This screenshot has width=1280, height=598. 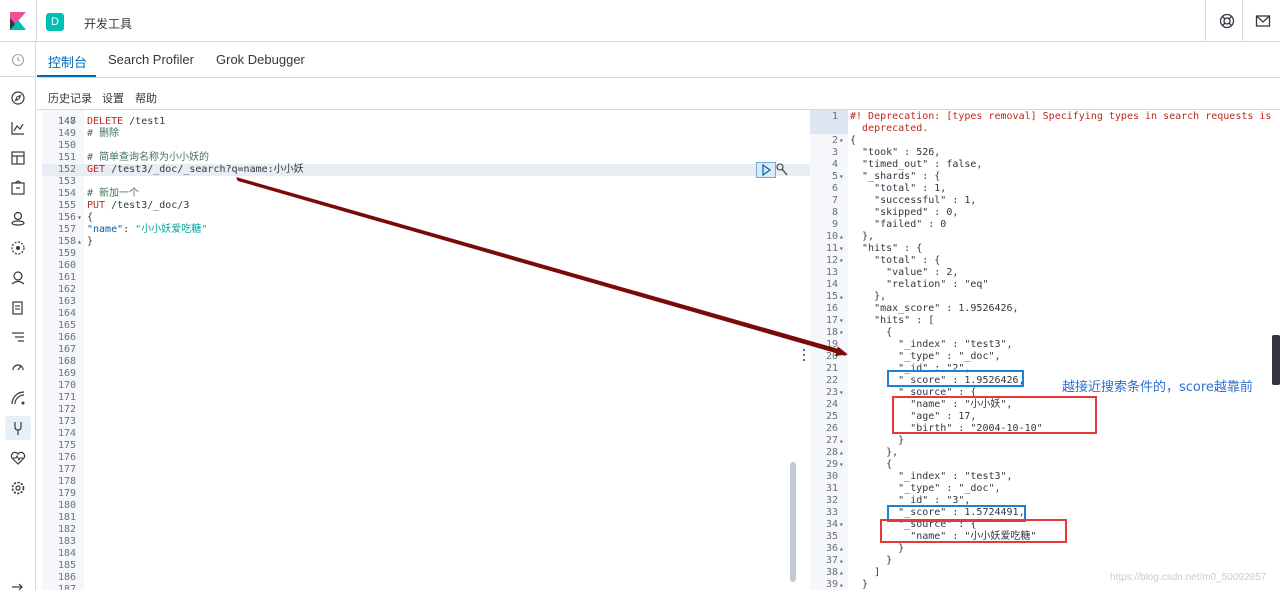 What do you see at coordinates (18, 21) in the screenshot?
I see `kibana-logo-icon` at bounding box center [18, 21].